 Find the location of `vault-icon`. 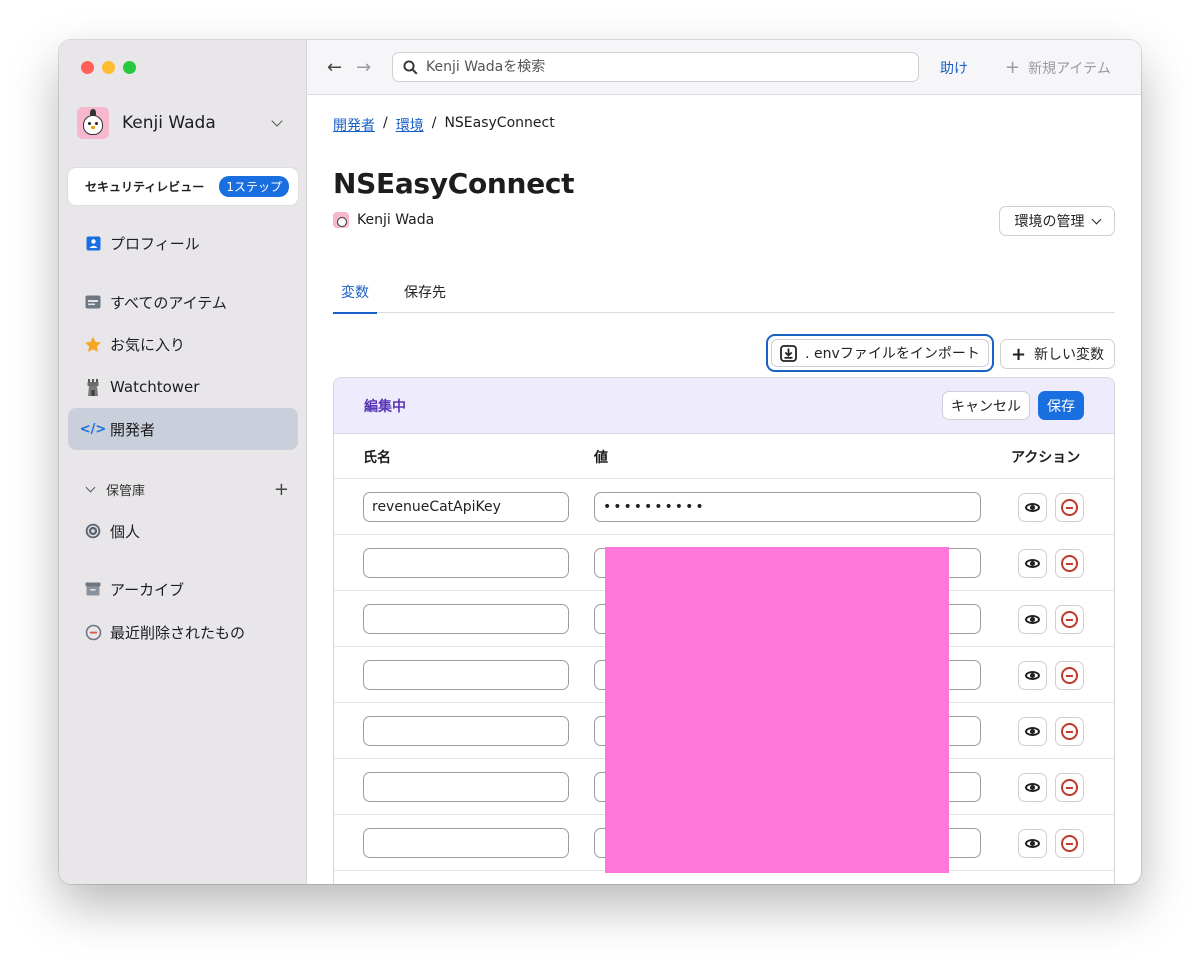

vault-icon is located at coordinates (93, 531).